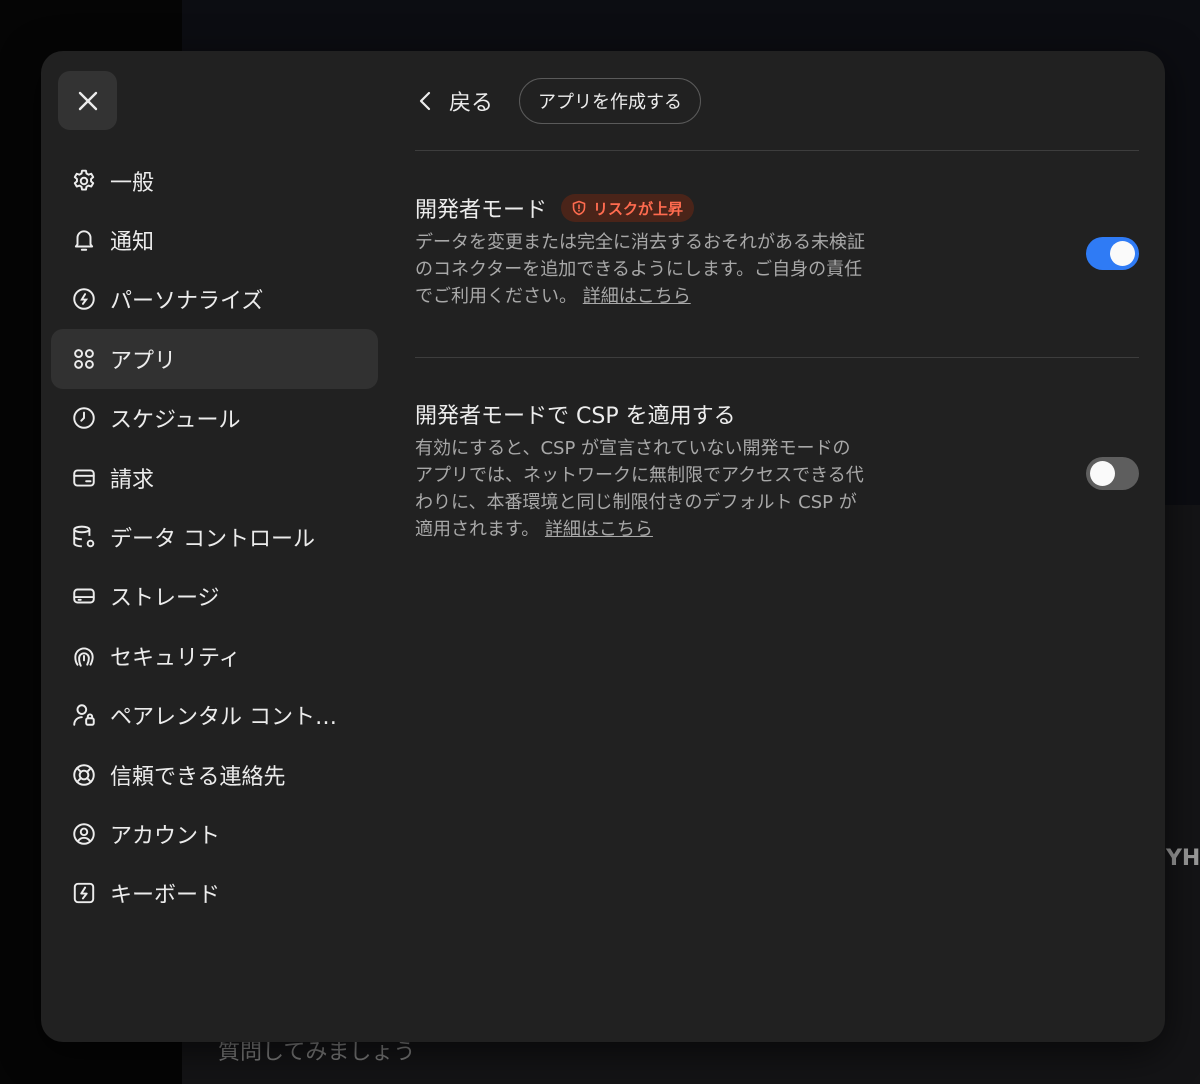 The width and height of the screenshot is (1200, 1084). Describe the element at coordinates (84, 537) in the screenshot. I see `database-gear-icon` at that location.